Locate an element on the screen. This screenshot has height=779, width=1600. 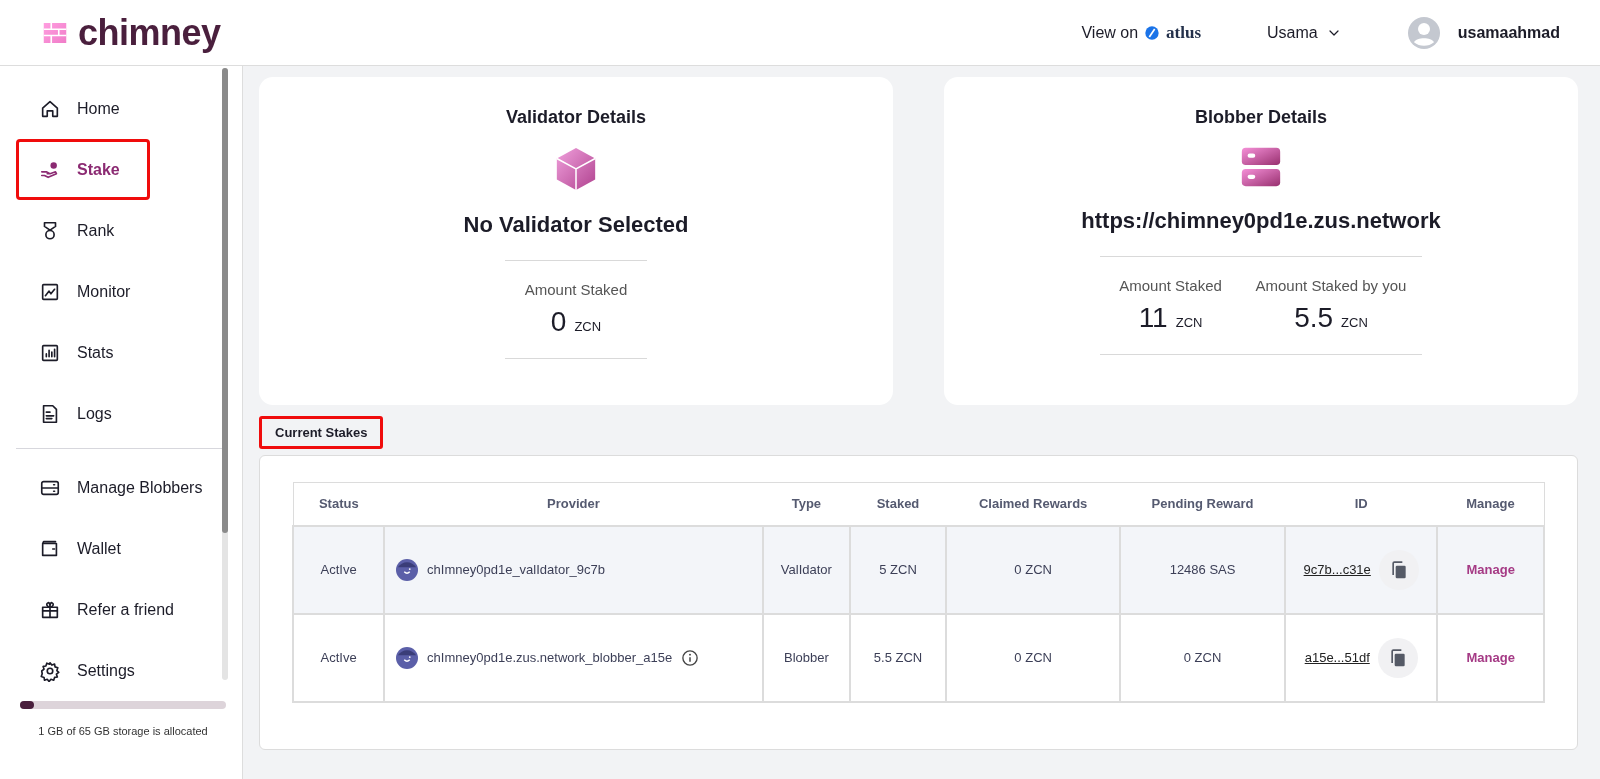
card-heading: https://chimney0pd1e.zus.network is located at coordinates (1261, 221).